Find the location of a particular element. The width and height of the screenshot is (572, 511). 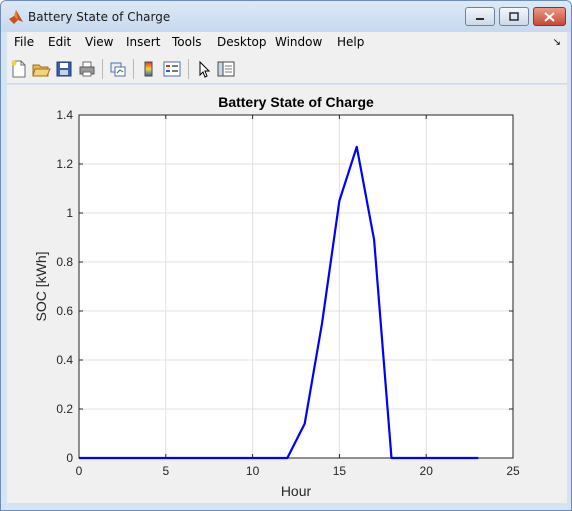

menu-view: View is located at coordinates (99, 42).